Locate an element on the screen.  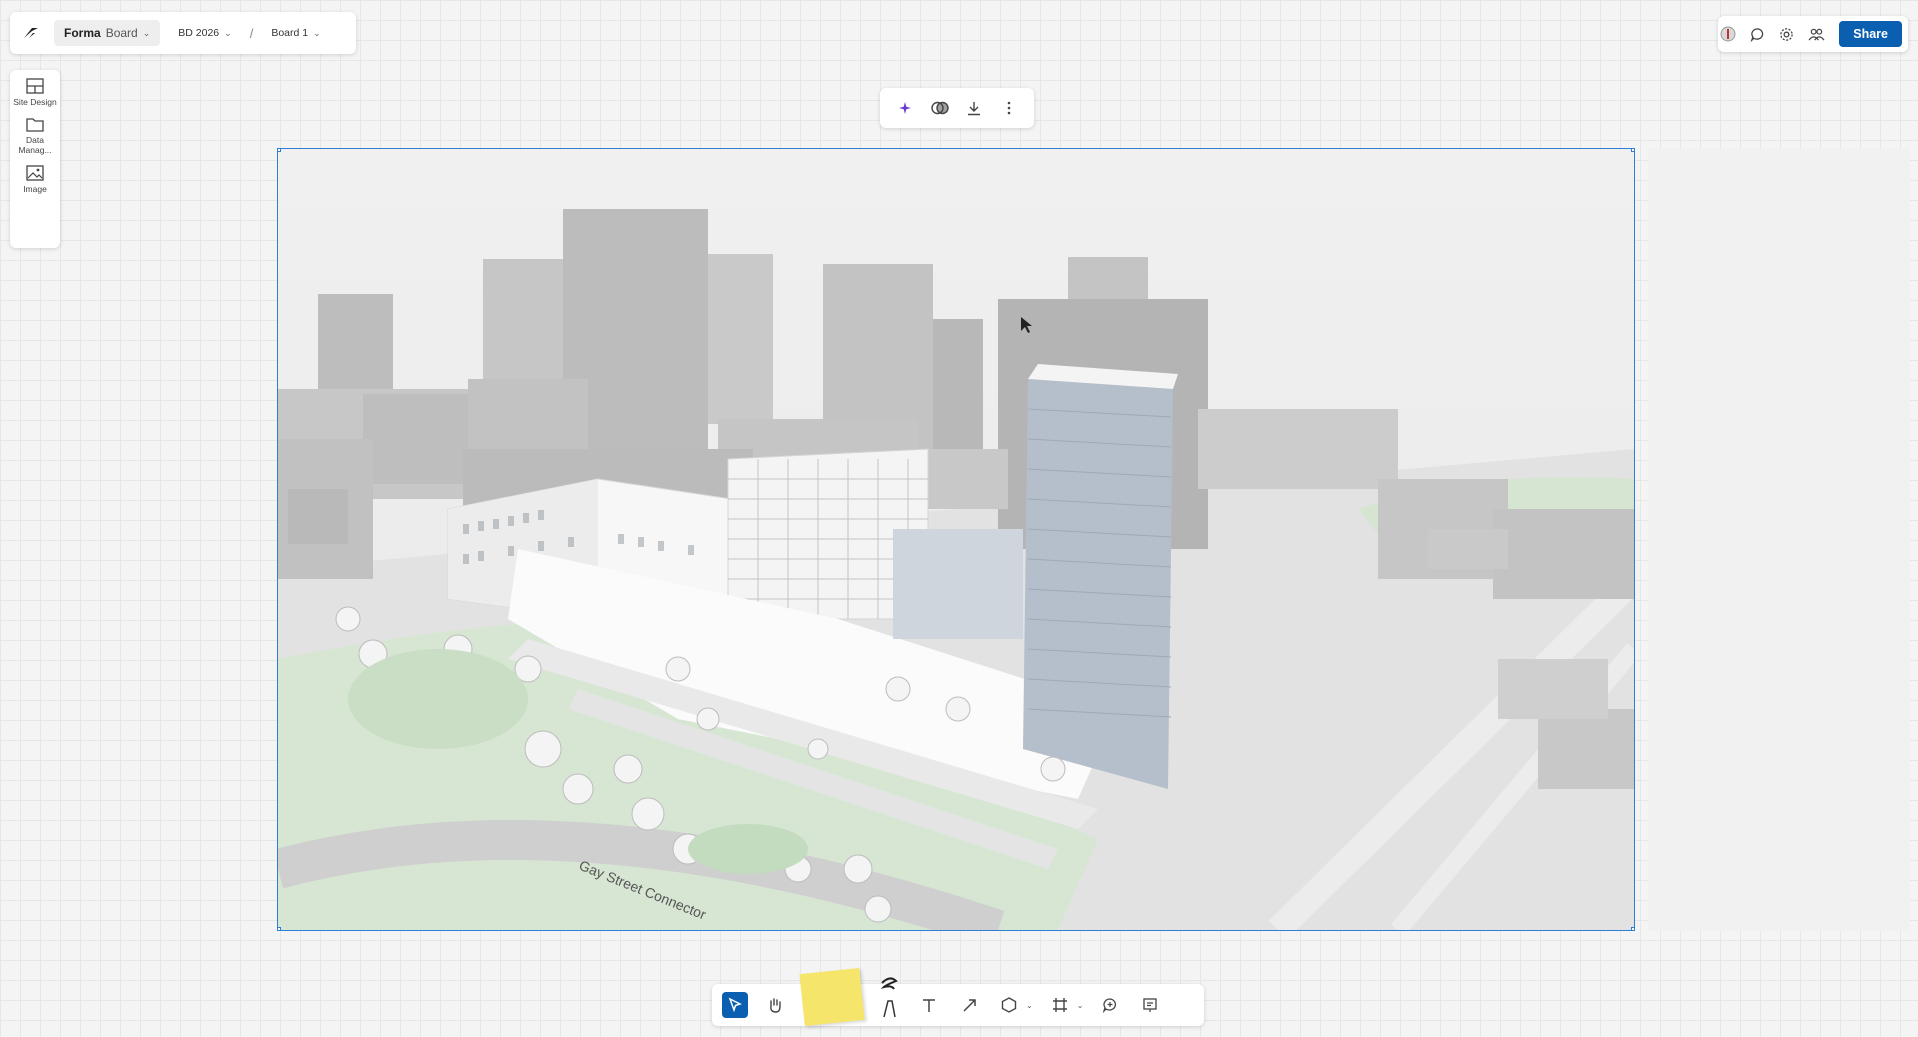
comment-icon is located at coordinates (1110, 1005).